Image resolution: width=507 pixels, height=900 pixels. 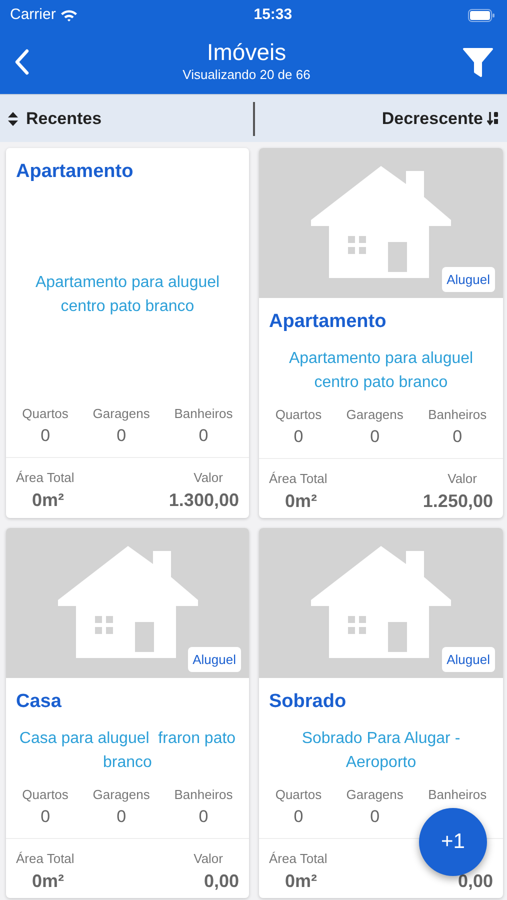 I want to click on battery-icon, so click(x=481, y=15).